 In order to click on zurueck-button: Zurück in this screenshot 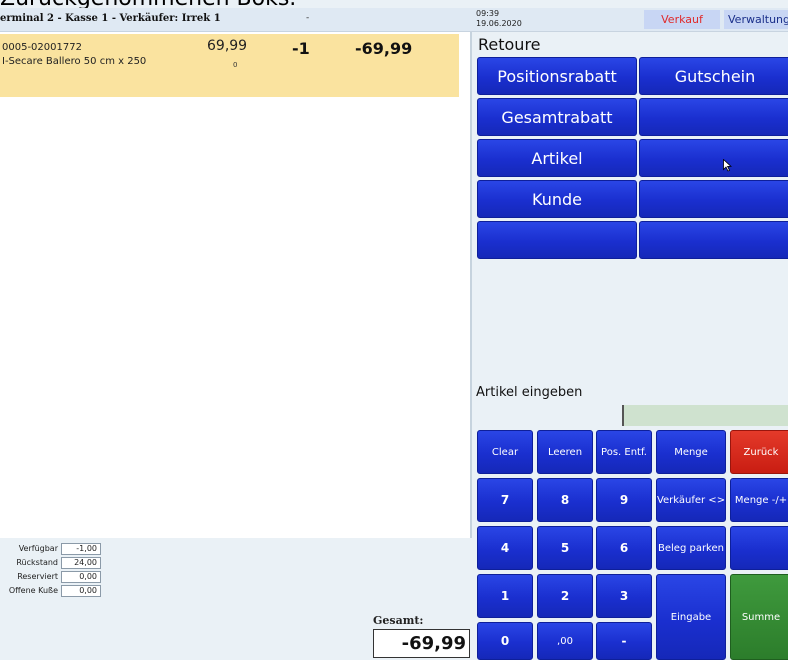, I will do `click(759, 452)`.